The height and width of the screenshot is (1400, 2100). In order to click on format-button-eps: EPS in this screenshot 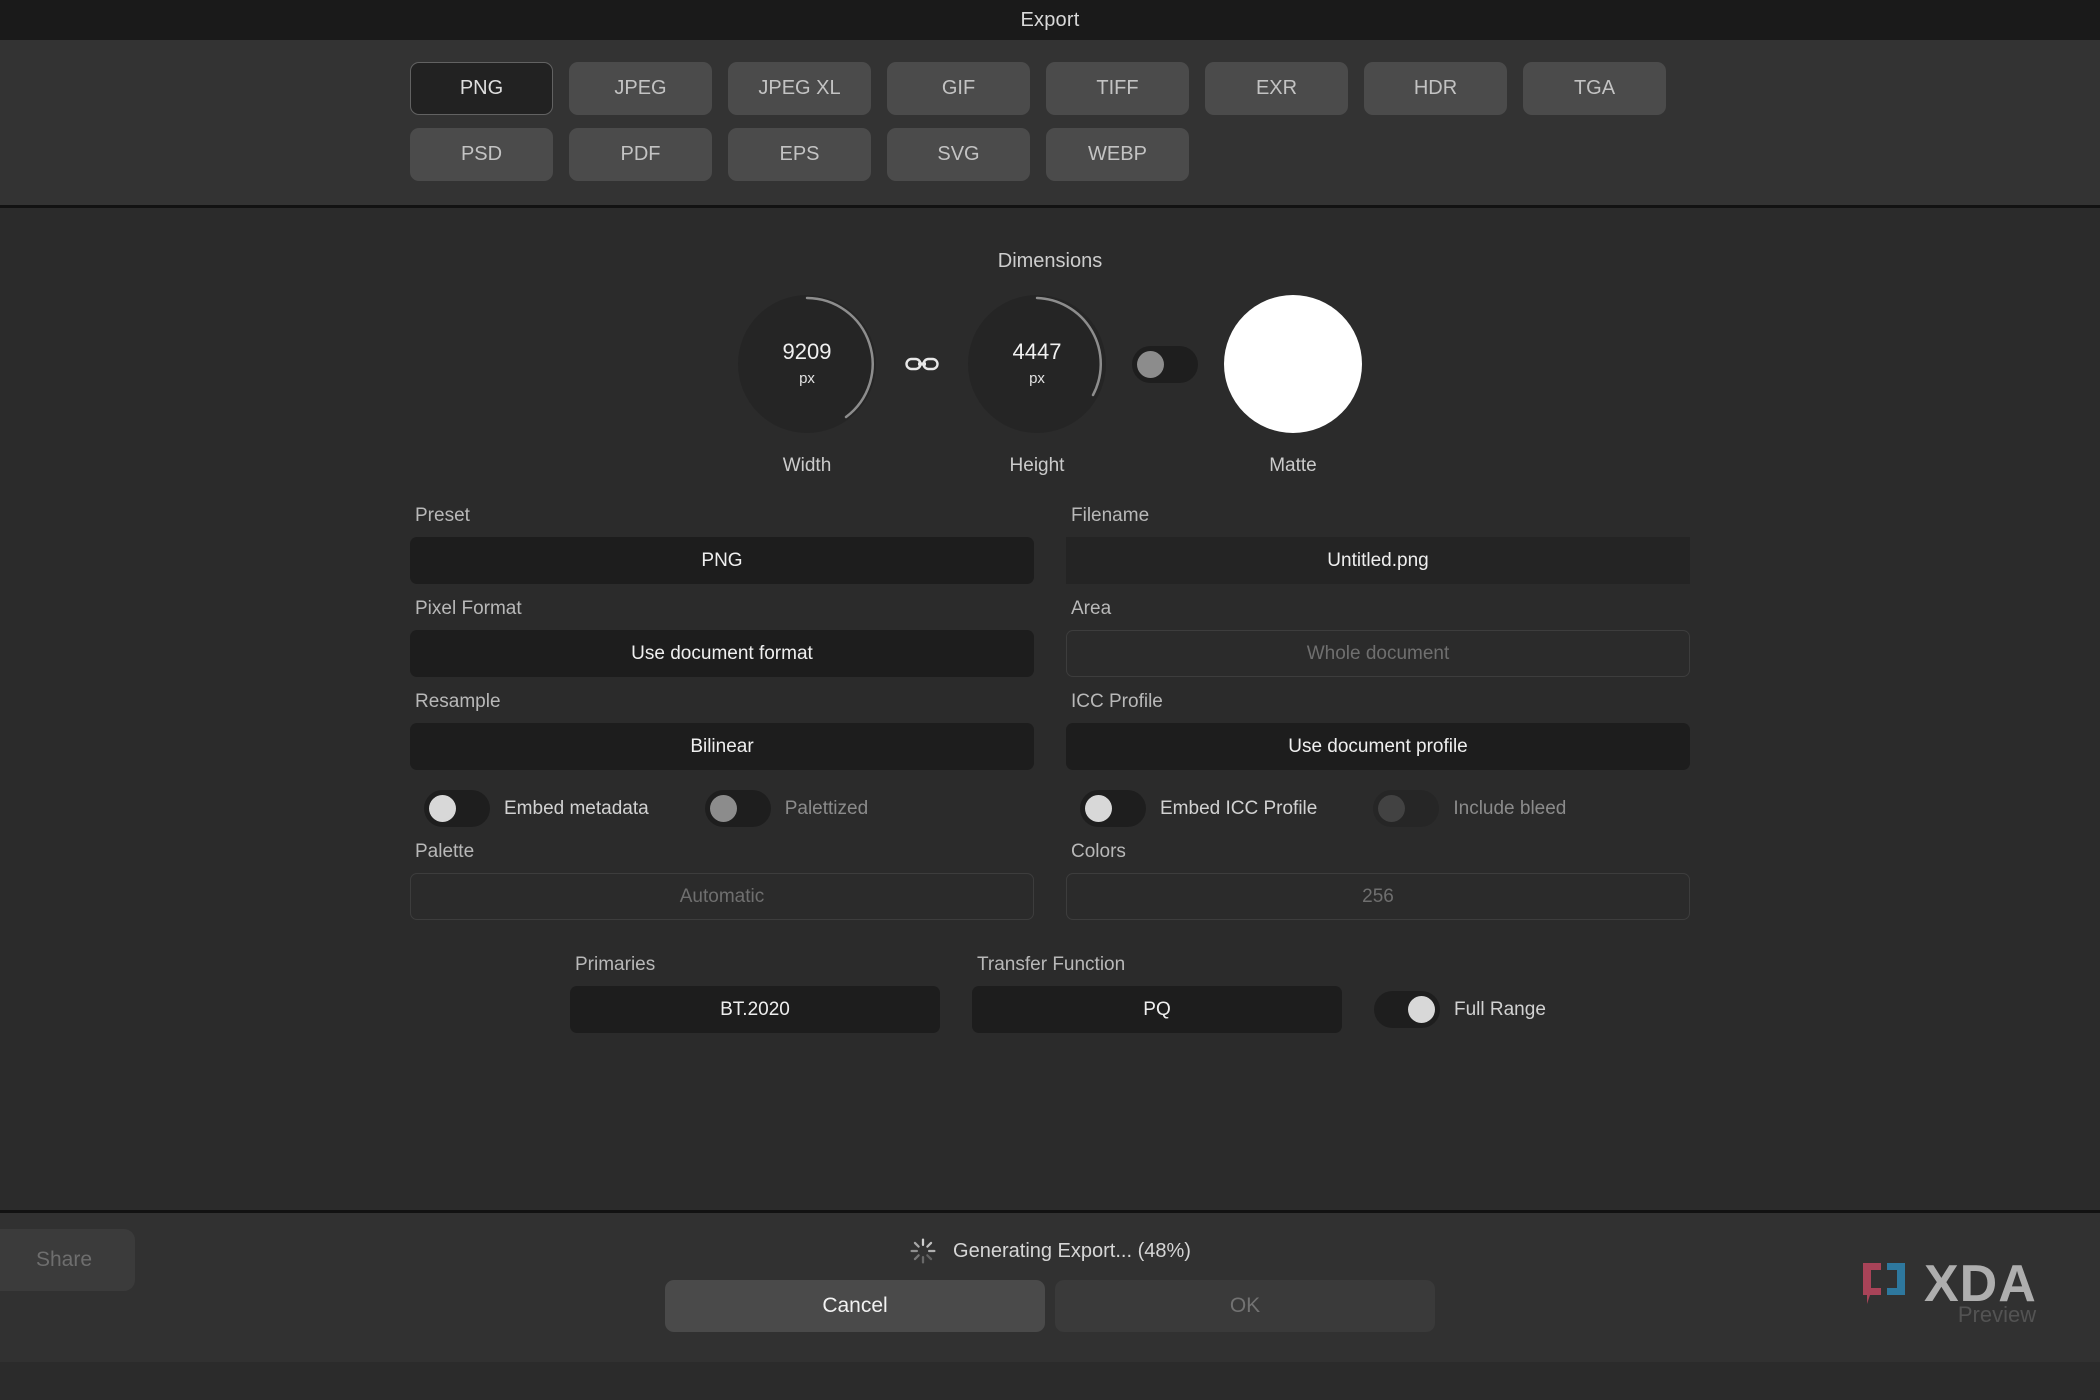, I will do `click(799, 154)`.